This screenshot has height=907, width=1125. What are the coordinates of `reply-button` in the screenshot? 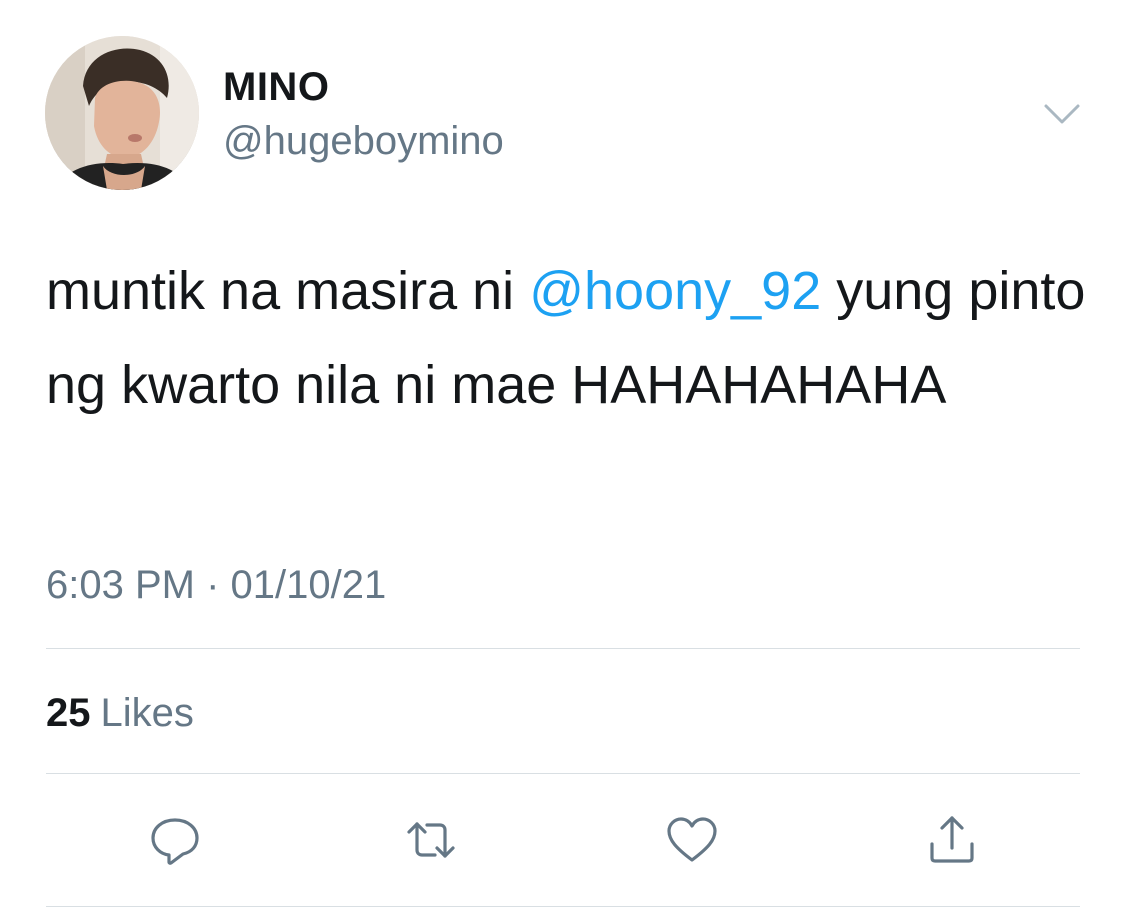 It's located at (175, 840).